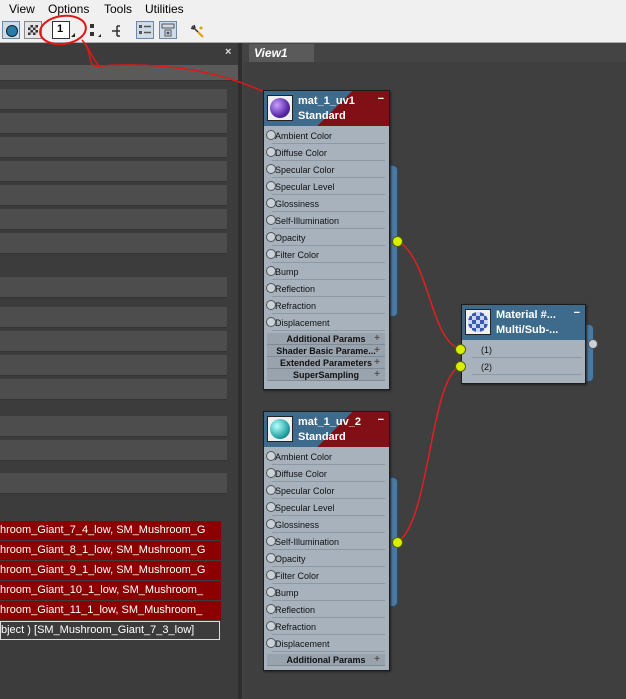  What do you see at coordinates (68, 9) in the screenshot?
I see `menu-options: Options` at bounding box center [68, 9].